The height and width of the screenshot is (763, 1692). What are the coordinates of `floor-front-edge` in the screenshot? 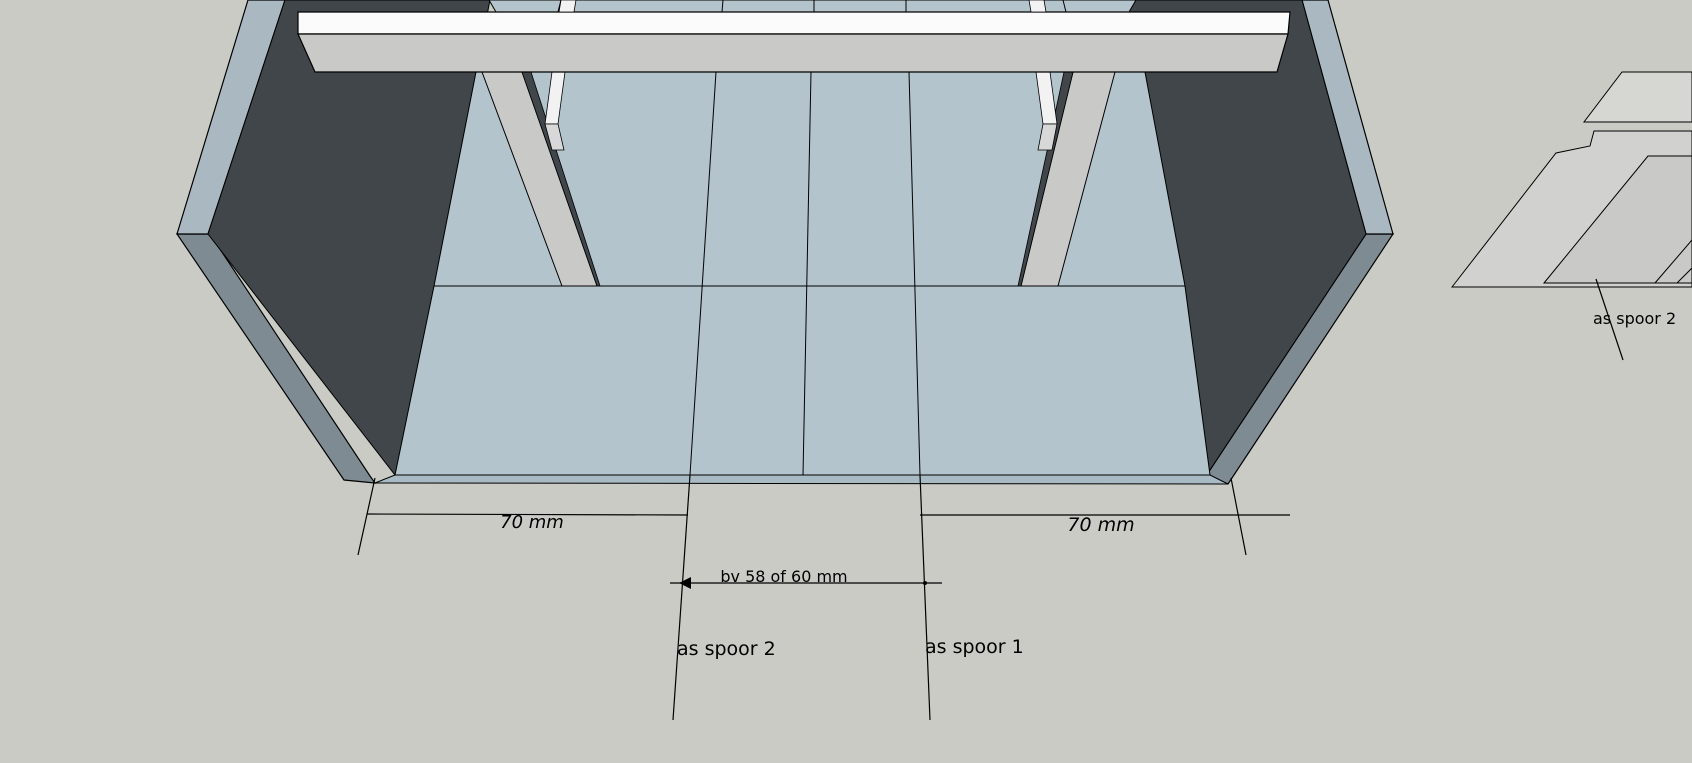 It's located at (801, 479).